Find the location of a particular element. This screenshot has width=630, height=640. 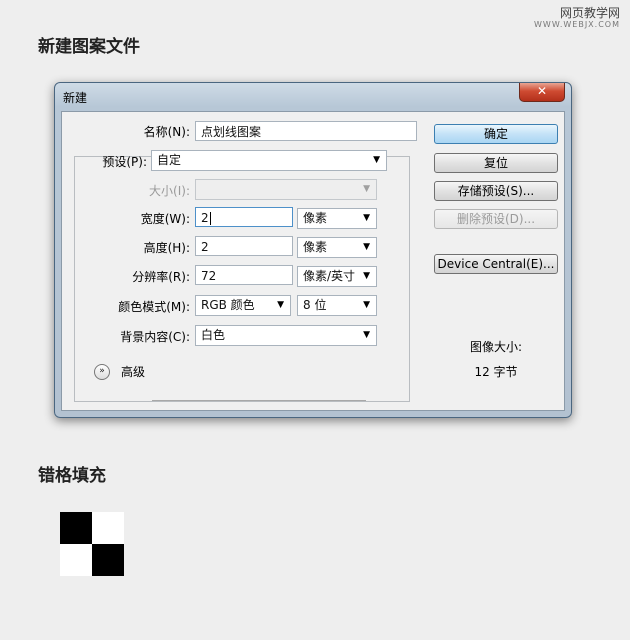

size-select: ▼ is located at coordinates (286, 189).